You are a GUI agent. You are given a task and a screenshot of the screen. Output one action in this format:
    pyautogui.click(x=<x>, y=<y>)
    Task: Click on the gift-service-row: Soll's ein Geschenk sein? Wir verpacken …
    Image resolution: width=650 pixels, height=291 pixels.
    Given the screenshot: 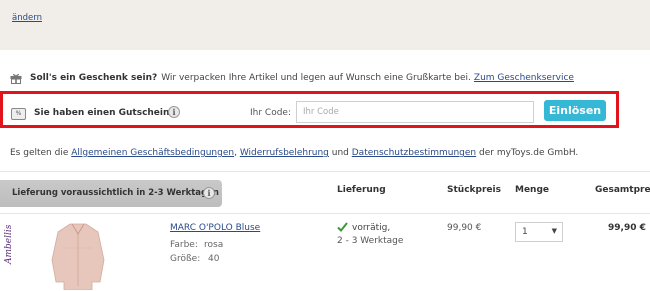 What is the action you would take?
    pyautogui.click(x=292, y=78)
    